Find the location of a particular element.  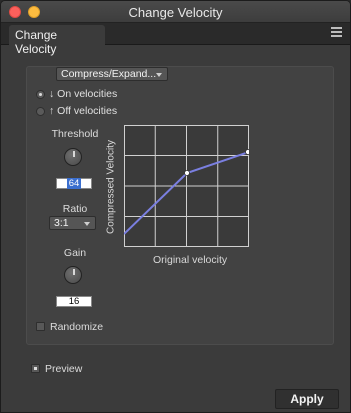

threshold-value: 64 is located at coordinates (74, 183).